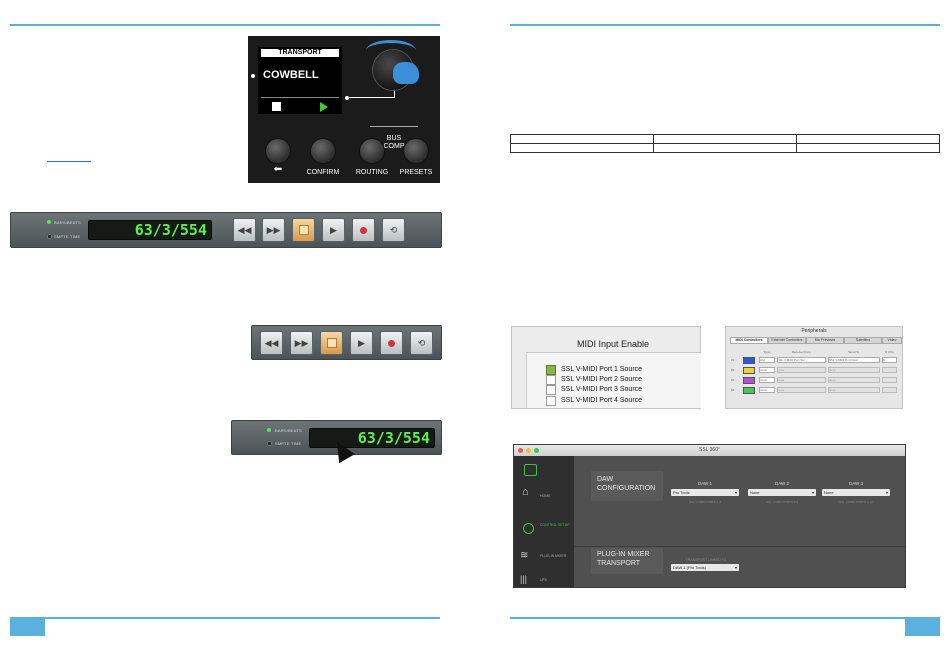 The width and height of the screenshot is (950, 660). What do you see at coordinates (371, 97) in the screenshot?
I see `pointer-line-h` at bounding box center [371, 97].